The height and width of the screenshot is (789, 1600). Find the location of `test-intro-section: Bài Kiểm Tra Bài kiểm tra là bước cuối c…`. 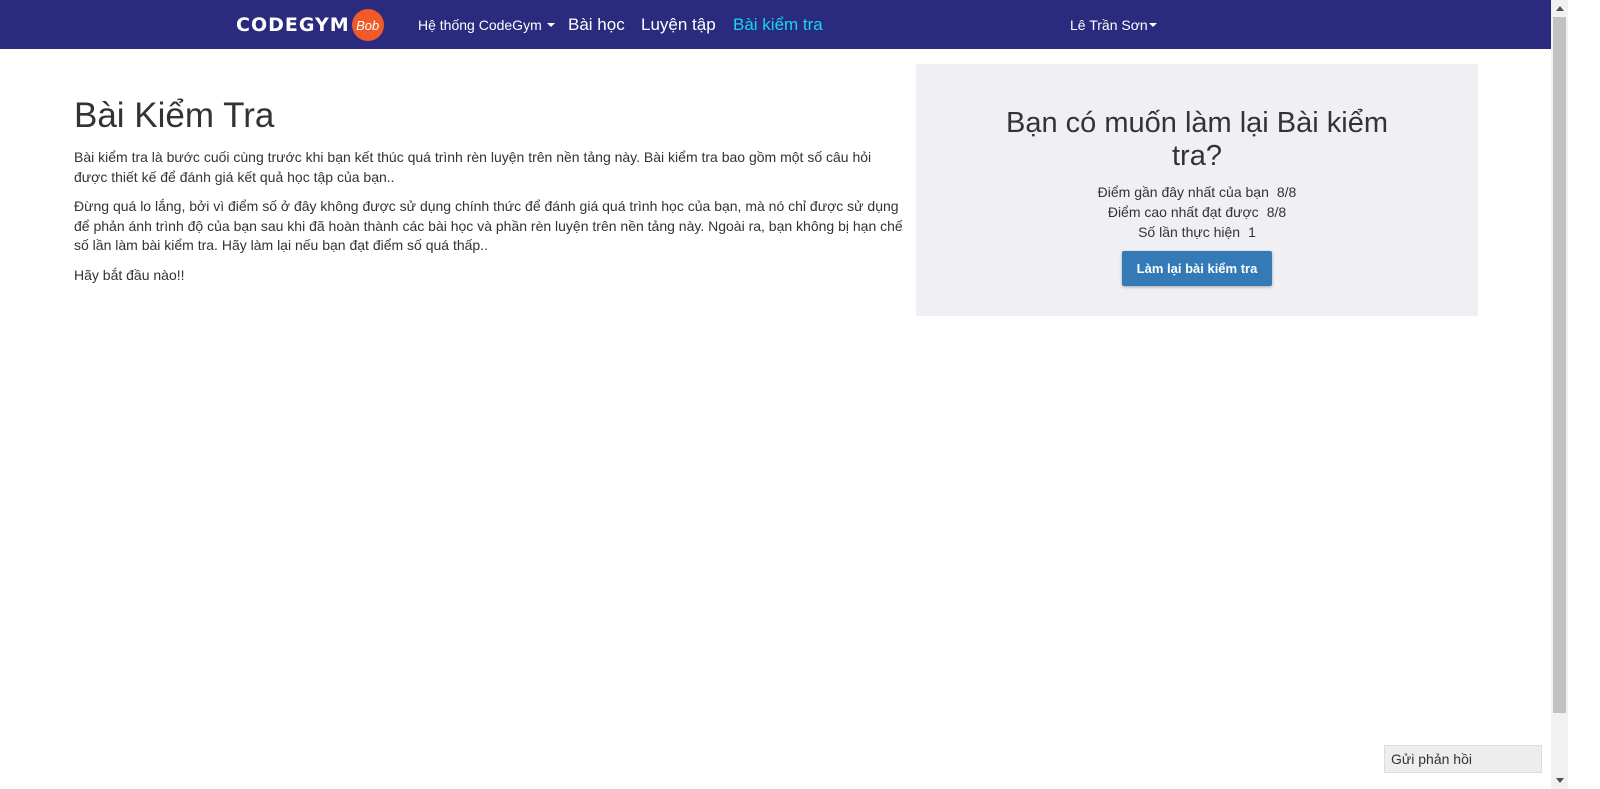

test-intro-section: Bài Kiểm Tra Bài kiểm tra là bước cuối c… is located at coordinates (490, 195).